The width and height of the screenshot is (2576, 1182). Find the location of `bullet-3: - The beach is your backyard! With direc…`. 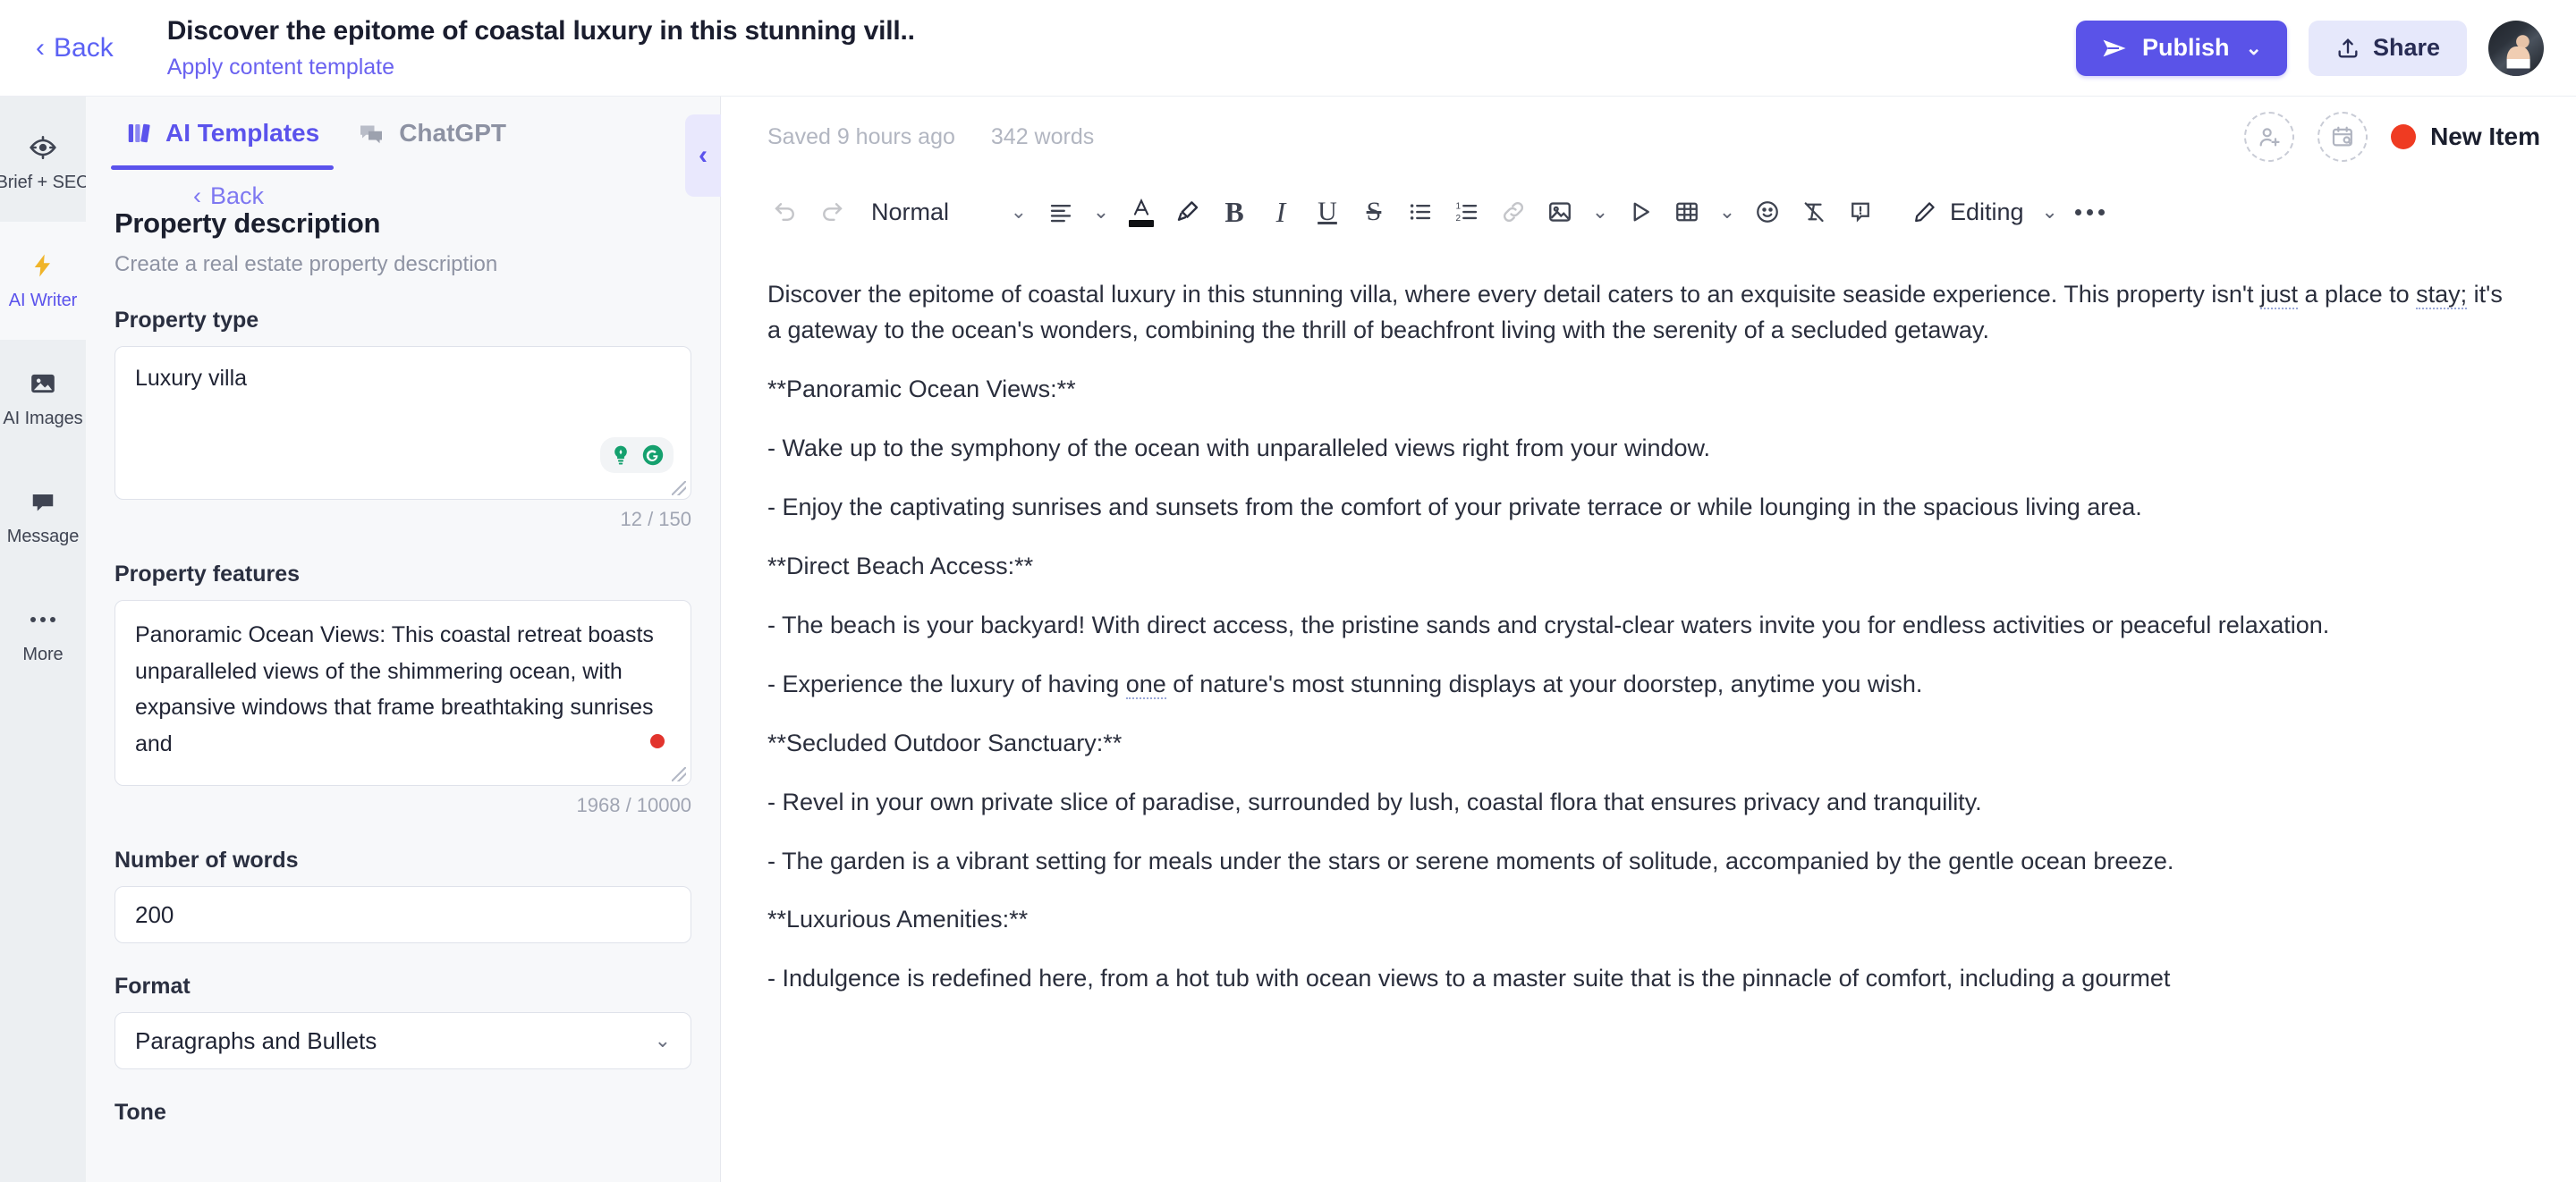

bullet-3: - The beach is your backyard! With direc… is located at coordinates (1548, 624).